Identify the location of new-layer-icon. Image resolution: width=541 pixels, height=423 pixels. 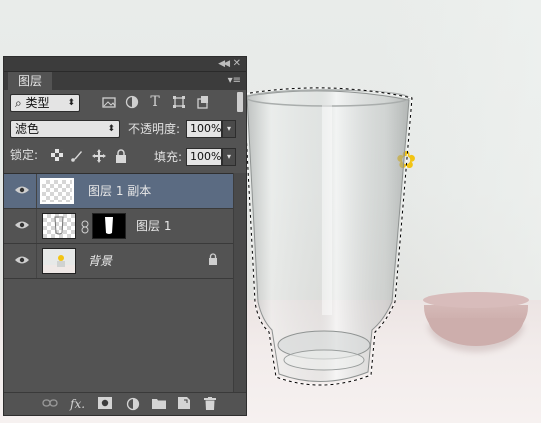
(184, 404).